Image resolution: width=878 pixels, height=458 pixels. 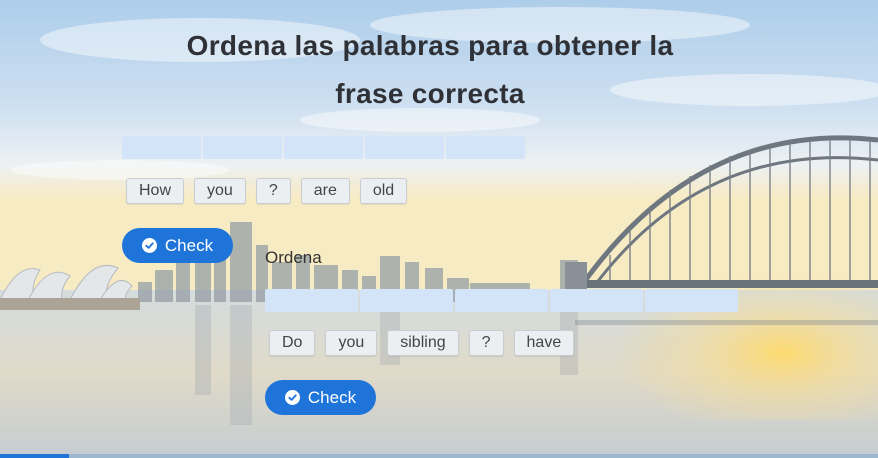 I want to click on word-bank: Do you sibling ? have, so click(x=426, y=343).